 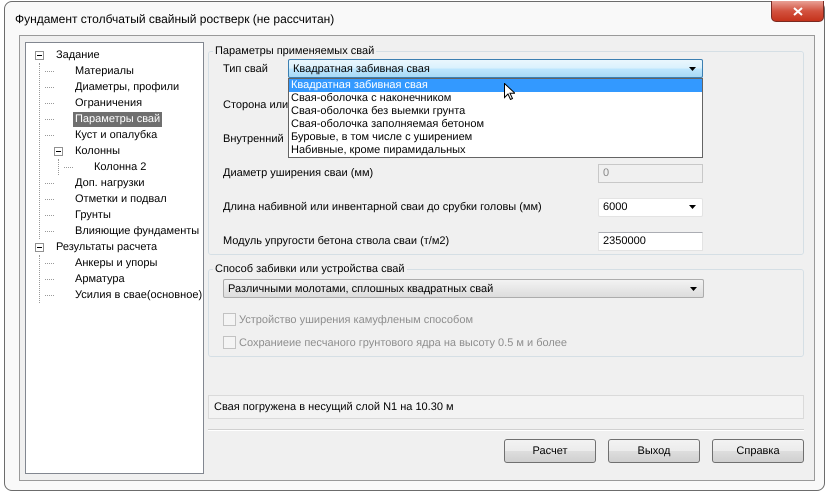 I want to click on field-label: Внутренний, so click(x=253, y=139).